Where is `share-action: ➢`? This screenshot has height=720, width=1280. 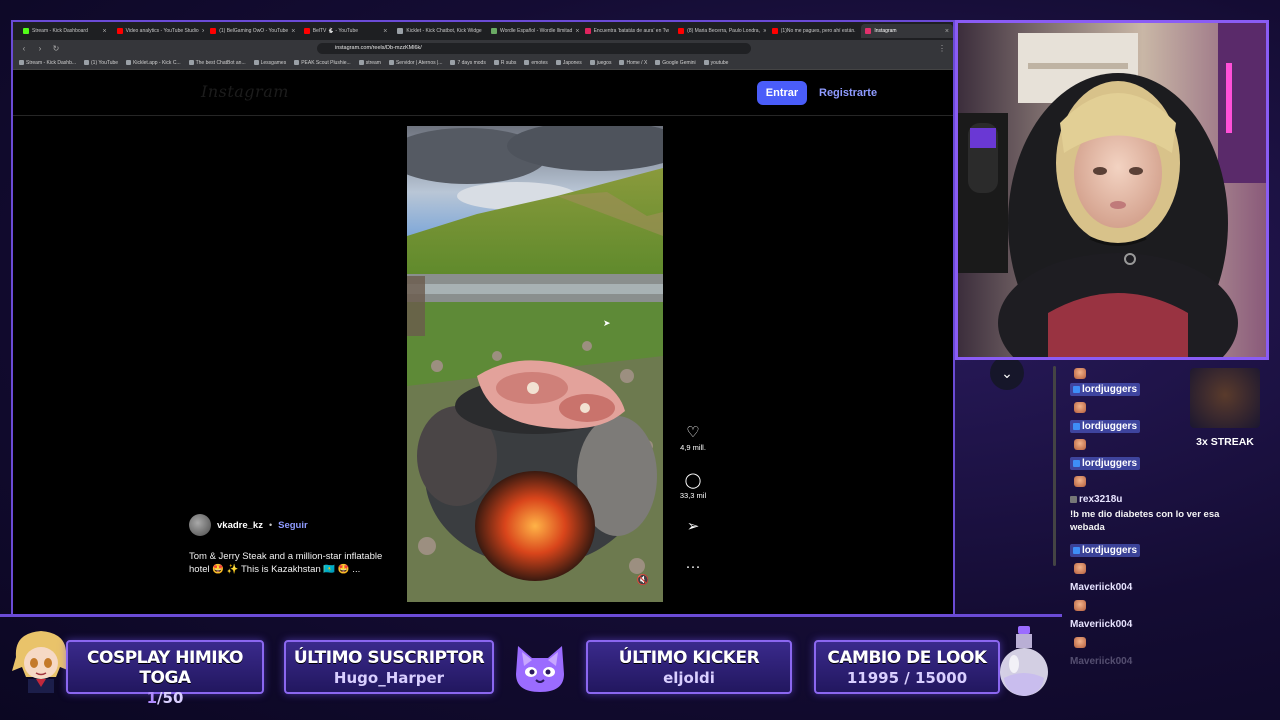 share-action: ➢ is located at coordinates (693, 527).